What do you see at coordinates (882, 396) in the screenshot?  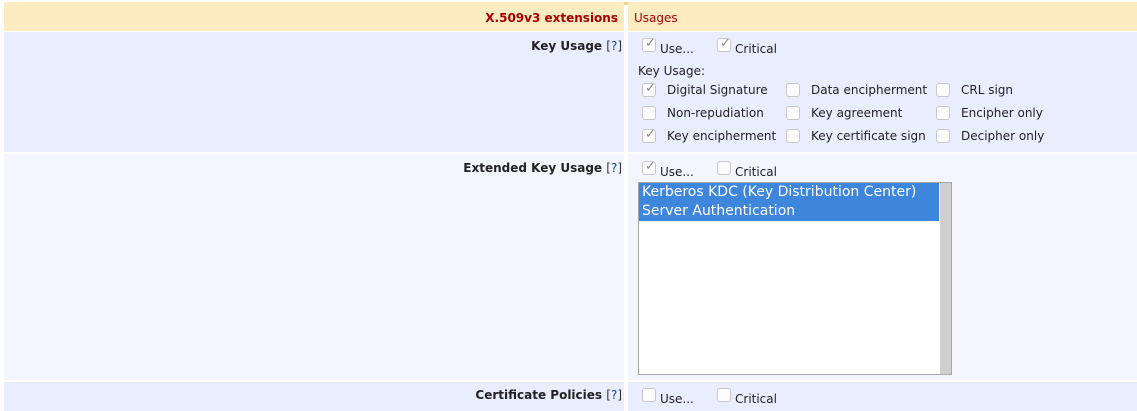 I see `certificate-policies-controls: Use... Critical` at bounding box center [882, 396].